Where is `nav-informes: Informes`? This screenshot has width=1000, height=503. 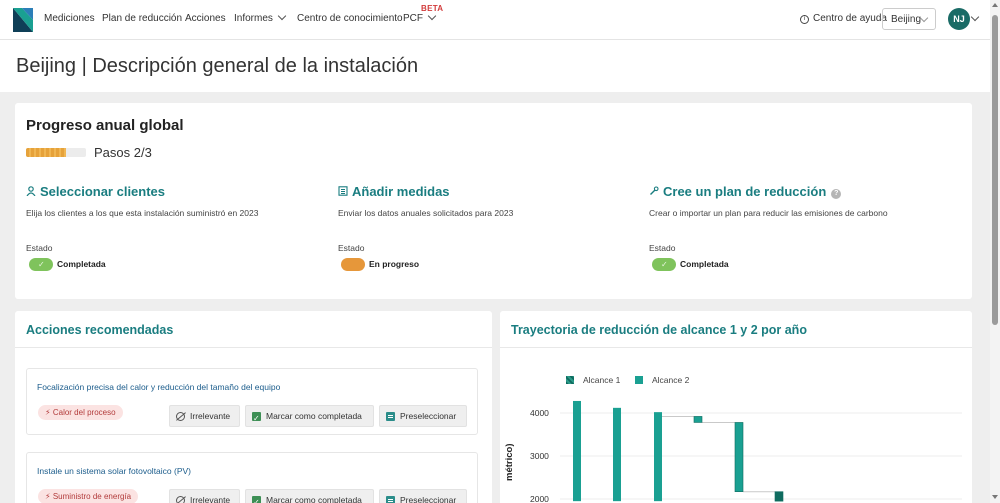 nav-informes: Informes is located at coordinates (260, 17).